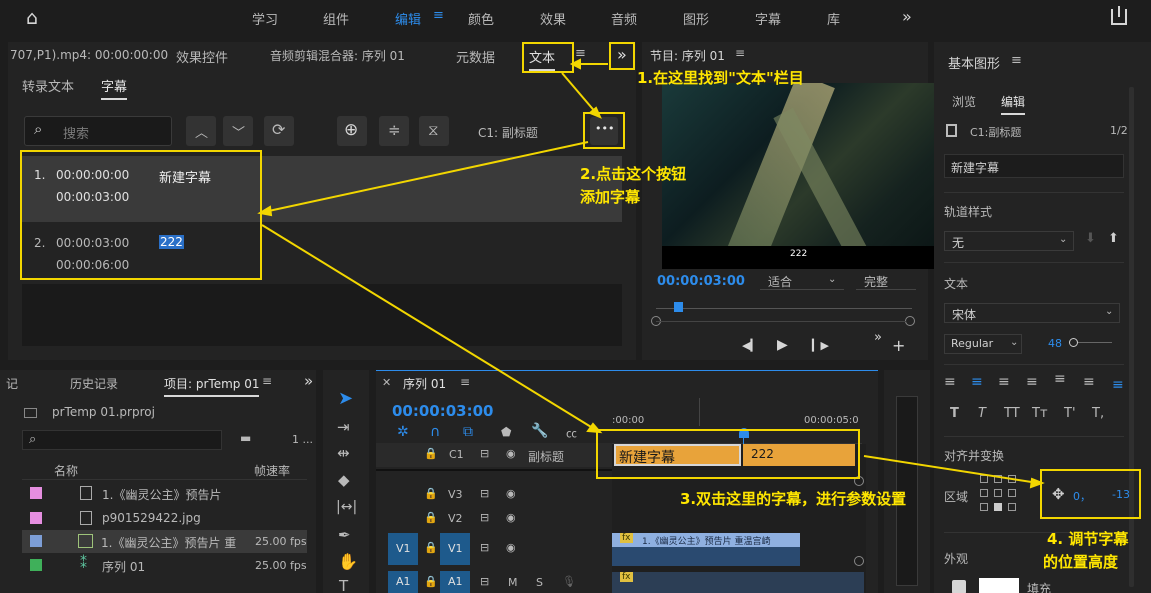 This screenshot has height=593, width=1151. Describe the element at coordinates (951, 469) in the screenshot. I see `arrow-to-position` at that location.